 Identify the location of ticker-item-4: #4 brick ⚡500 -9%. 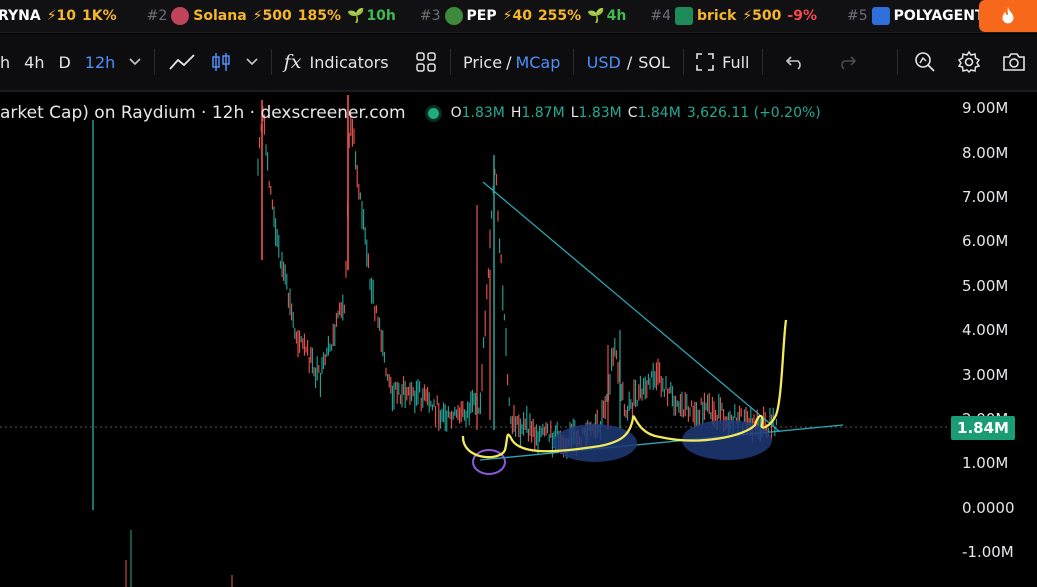
(736, 16).